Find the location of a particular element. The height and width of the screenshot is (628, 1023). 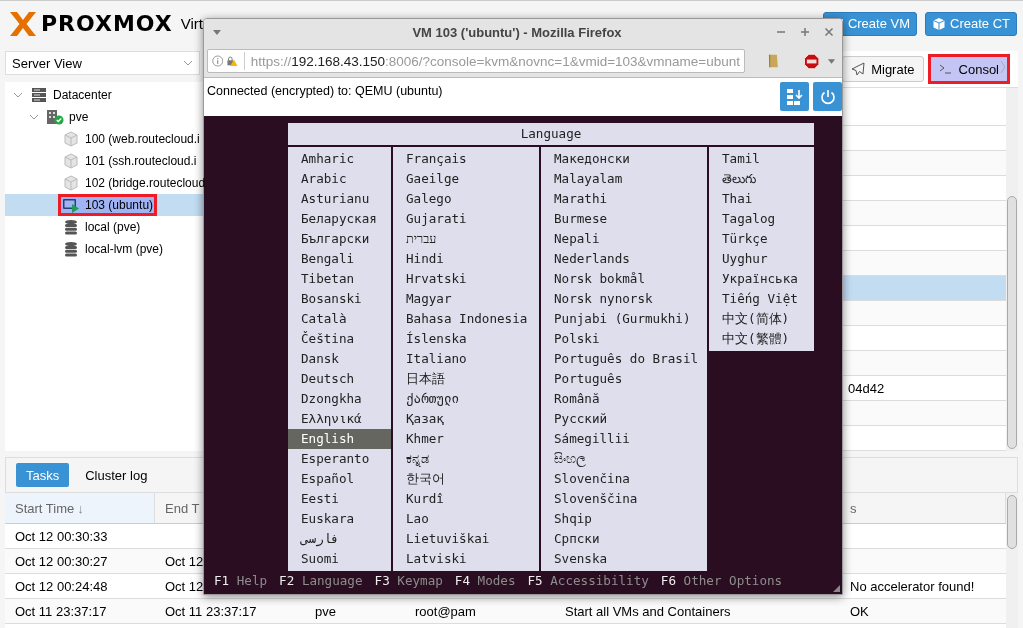

language-option: Português do Brasil is located at coordinates (624, 359).